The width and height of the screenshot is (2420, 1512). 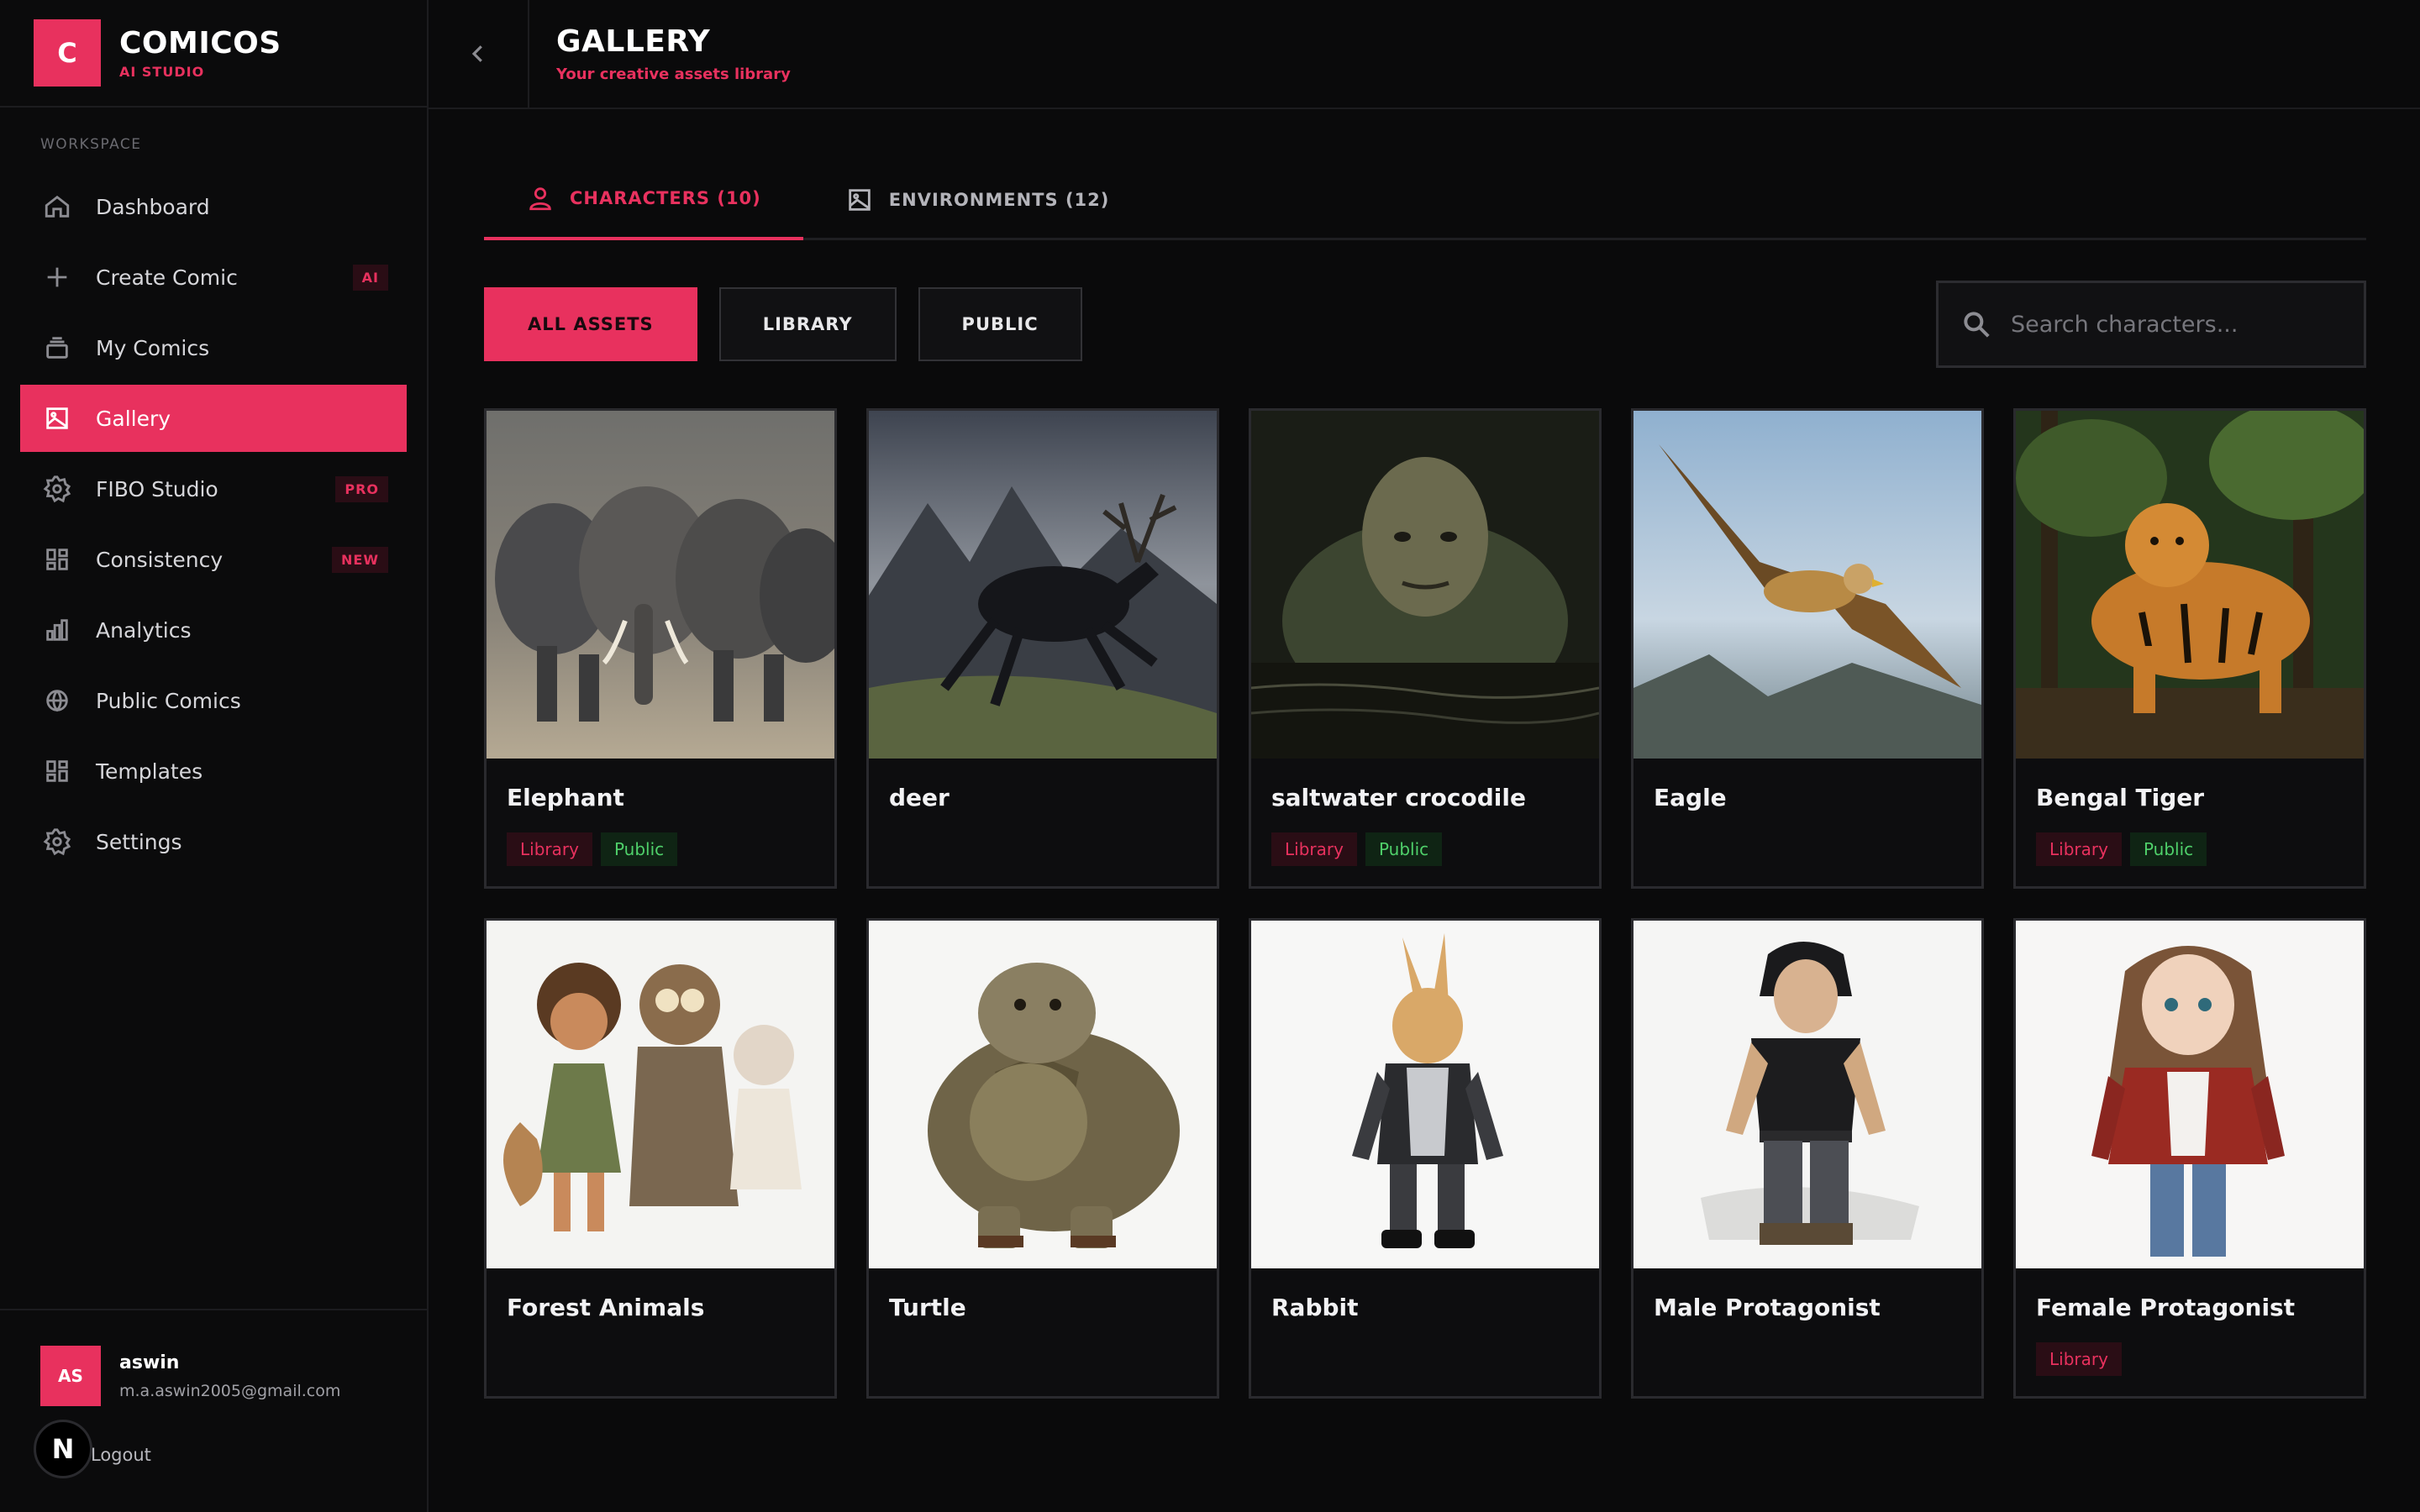 I want to click on sidebar-item-public-comics: Public Comics, so click(x=214, y=700).